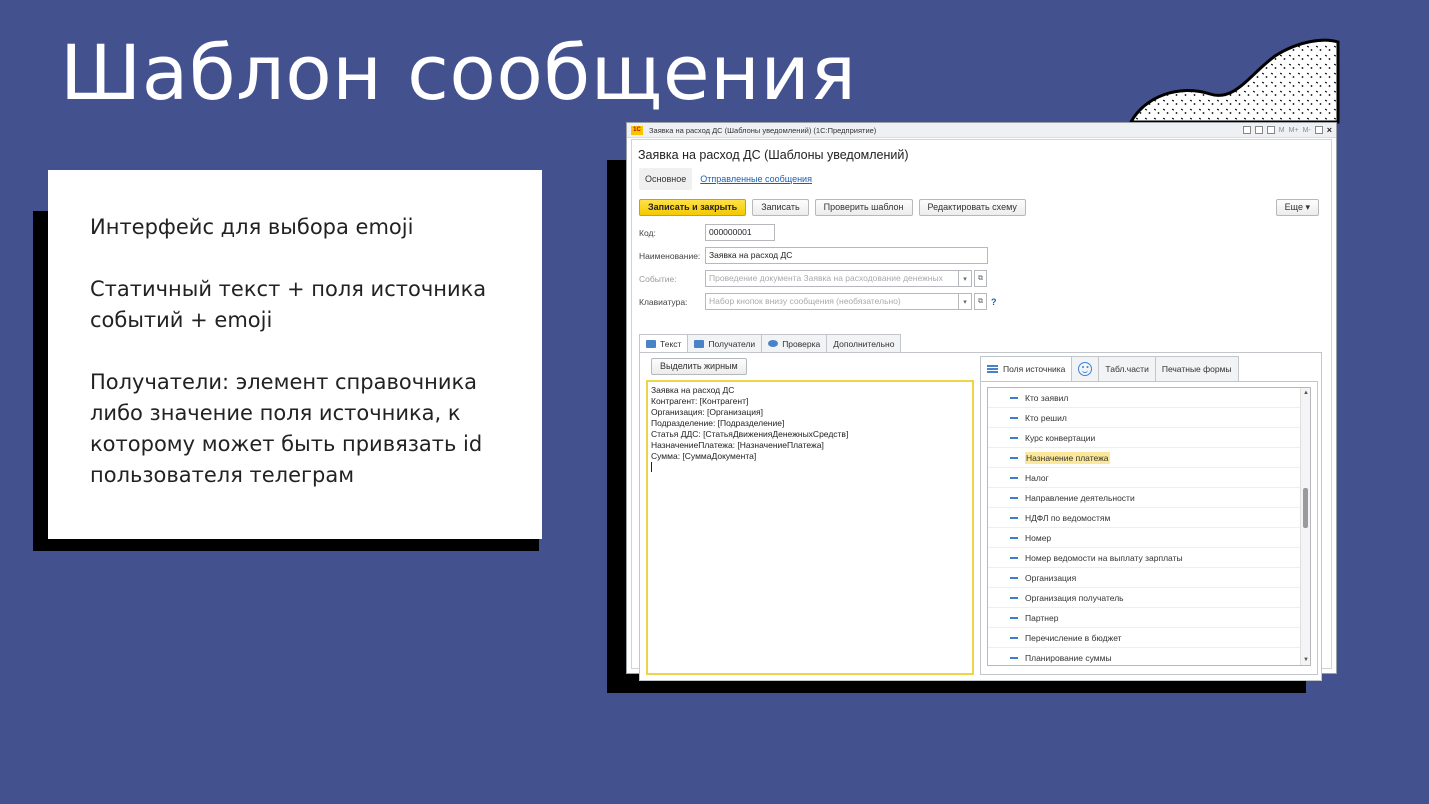 The height and width of the screenshot is (804, 1429). What do you see at coordinates (972, 207) in the screenshot?
I see `edit-scheme-button: Редактировать схему` at bounding box center [972, 207].